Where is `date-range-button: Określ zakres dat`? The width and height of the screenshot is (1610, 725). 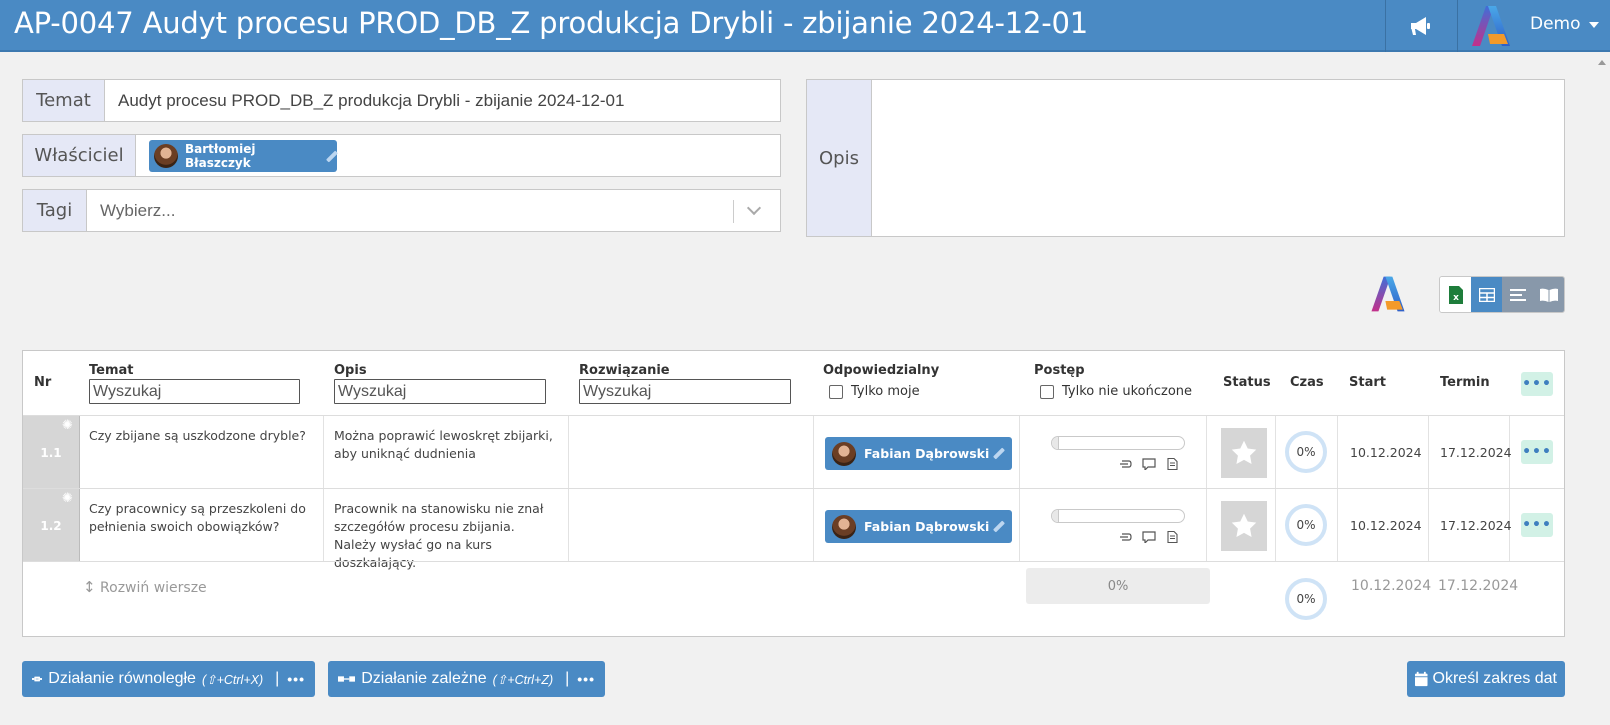 date-range-button: Określ zakres dat is located at coordinates (1486, 679).